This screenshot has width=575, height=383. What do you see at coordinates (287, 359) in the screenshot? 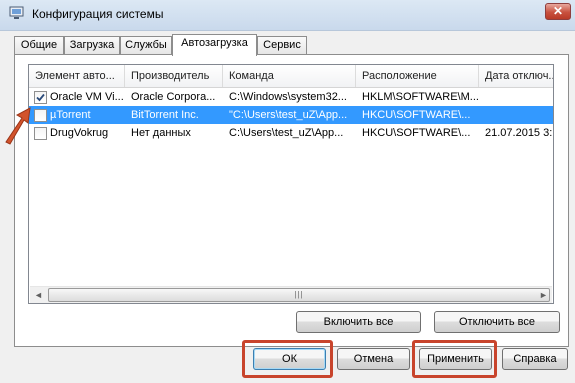
I see `ok-highlight-frame` at bounding box center [287, 359].